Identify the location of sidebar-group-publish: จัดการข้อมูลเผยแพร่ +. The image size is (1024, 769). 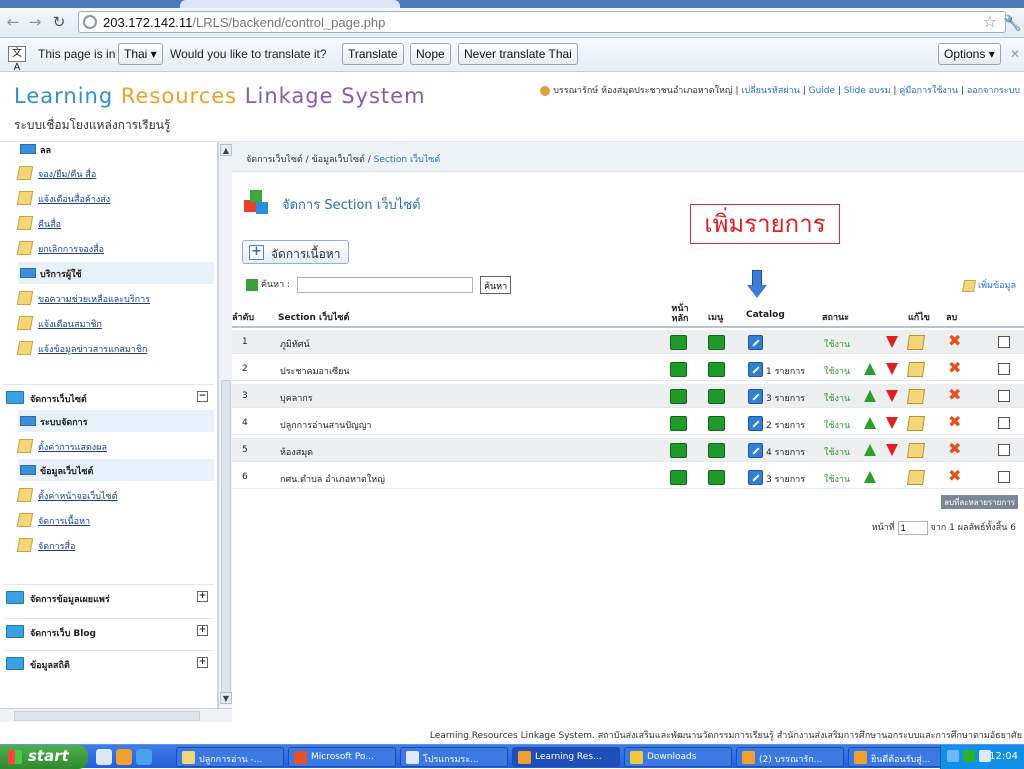
(109, 596).